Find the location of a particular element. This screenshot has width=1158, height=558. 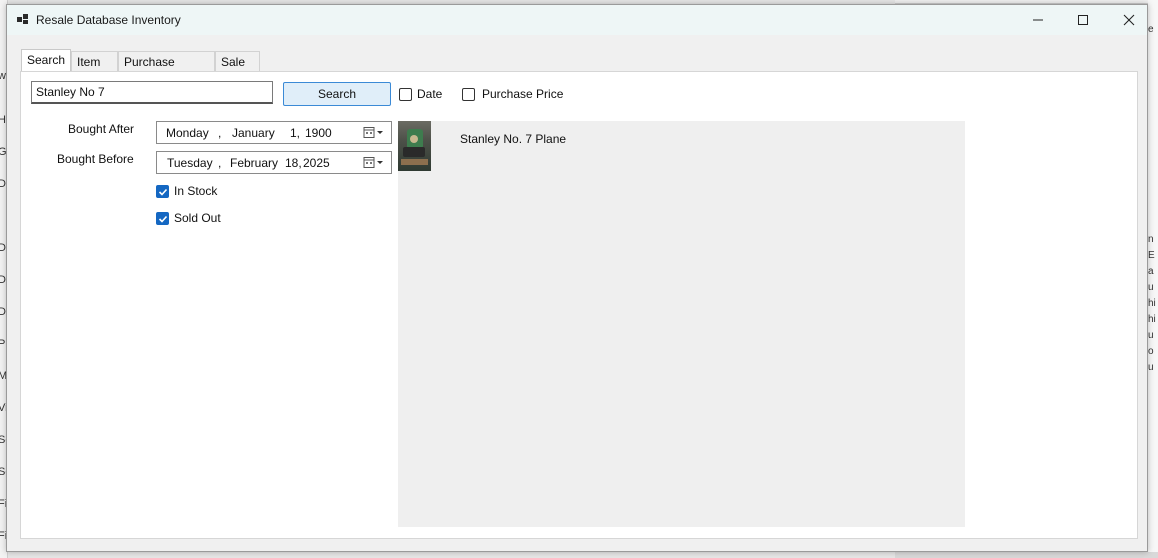

maximize-icon is located at coordinates (1083, 20).